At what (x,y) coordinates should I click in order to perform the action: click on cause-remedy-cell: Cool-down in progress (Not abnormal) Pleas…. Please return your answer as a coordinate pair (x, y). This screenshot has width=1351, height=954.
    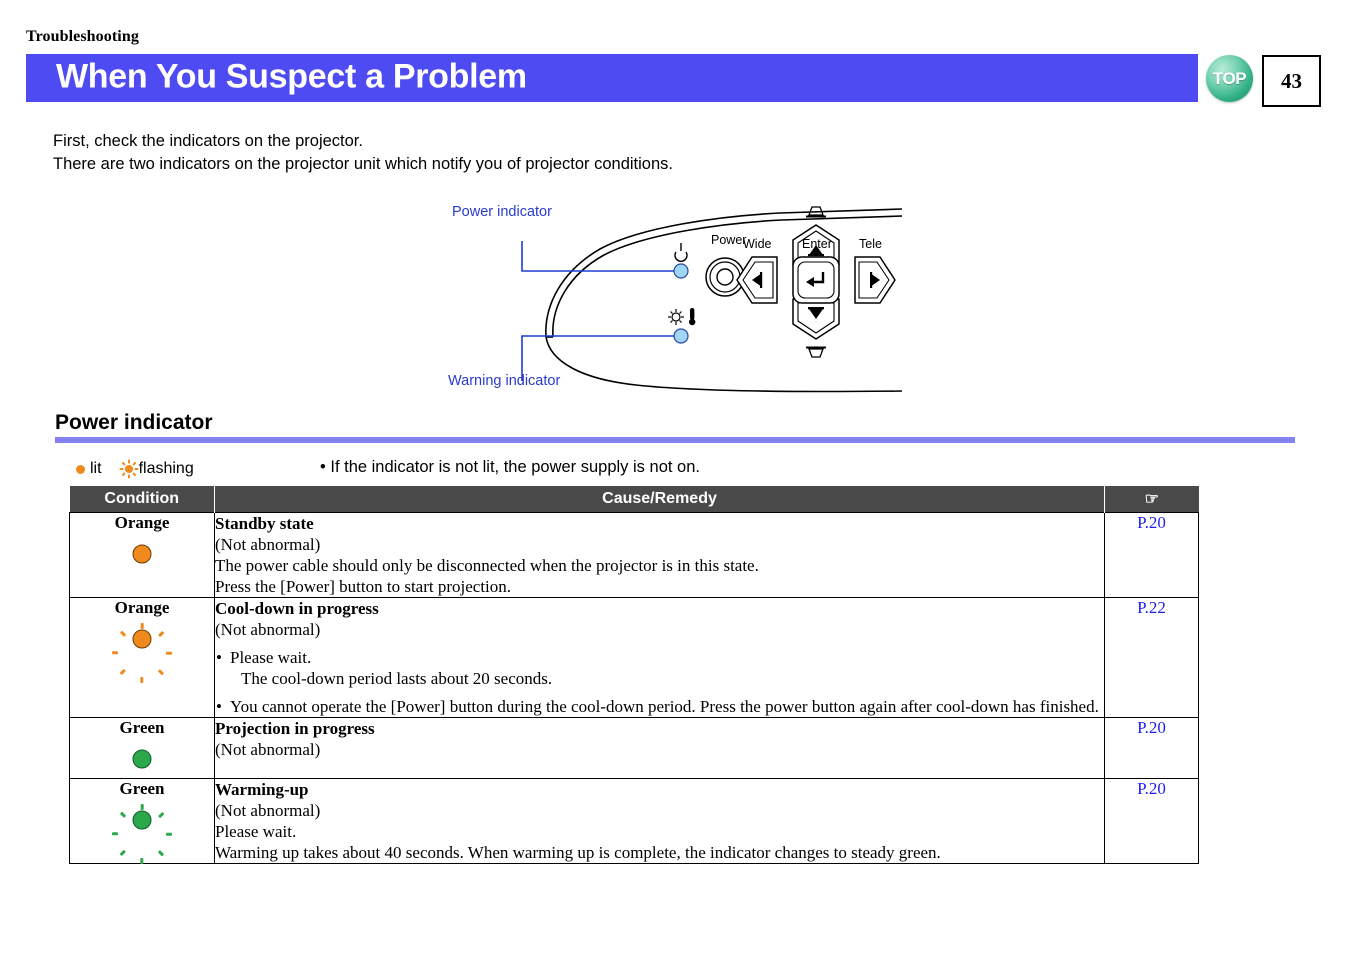
    Looking at the image, I should click on (659, 657).